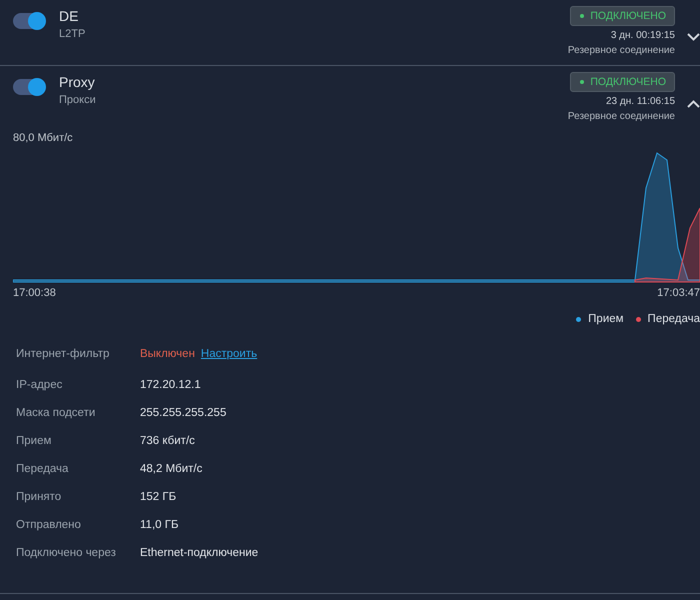 The width and height of the screenshot is (700, 600). What do you see at coordinates (229, 354) in the screenshot?
I see `settings-link: Настроить` at bounding box center [229, 354].